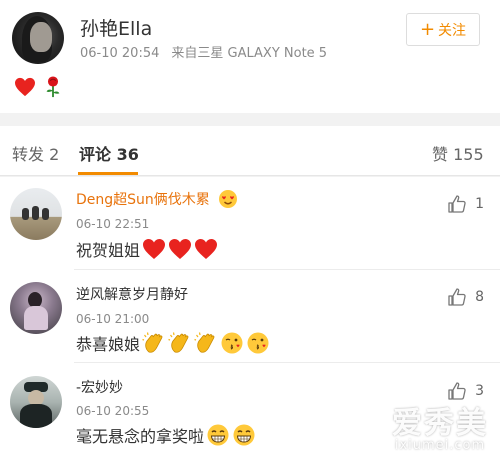 The image size is (500, 457). I want to click on like-count: 3, so click(479, 391).